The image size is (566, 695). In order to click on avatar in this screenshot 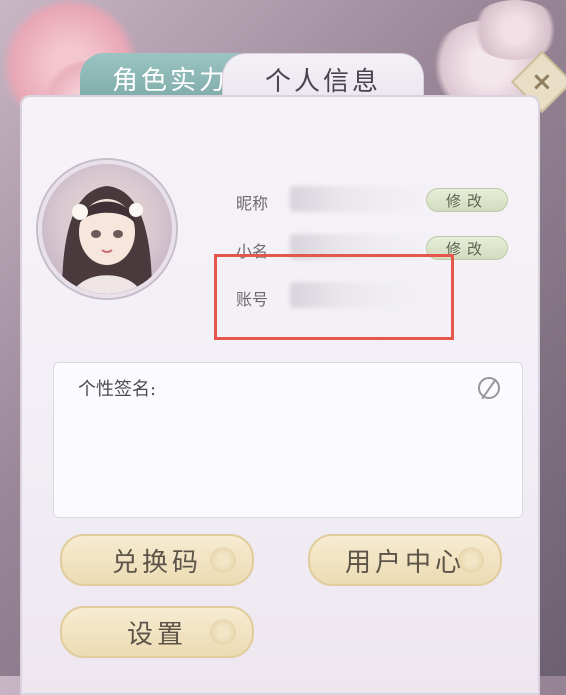, I will do `click(107, 229)`.